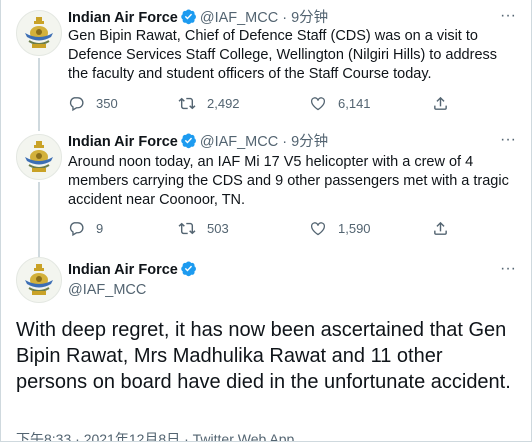 The height and width of the screenshot is (443, 532). I want to click on reply-count: 350, so click(107, 103).